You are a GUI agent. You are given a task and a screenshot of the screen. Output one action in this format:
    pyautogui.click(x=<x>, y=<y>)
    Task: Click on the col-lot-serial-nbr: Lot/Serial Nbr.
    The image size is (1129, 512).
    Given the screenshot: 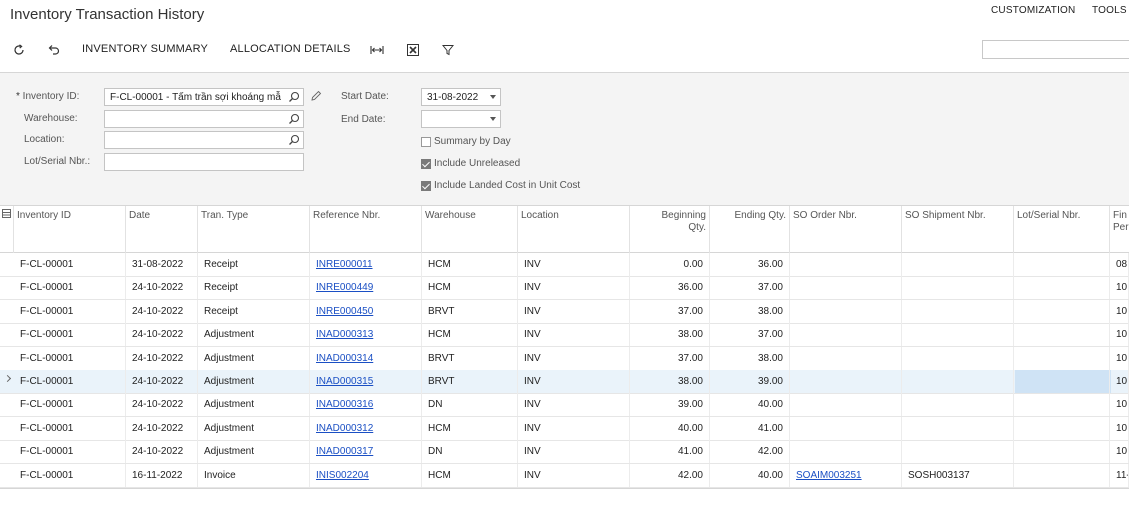 What is the action you would take?
    pyautogui.click(x=1062, y=229)
    